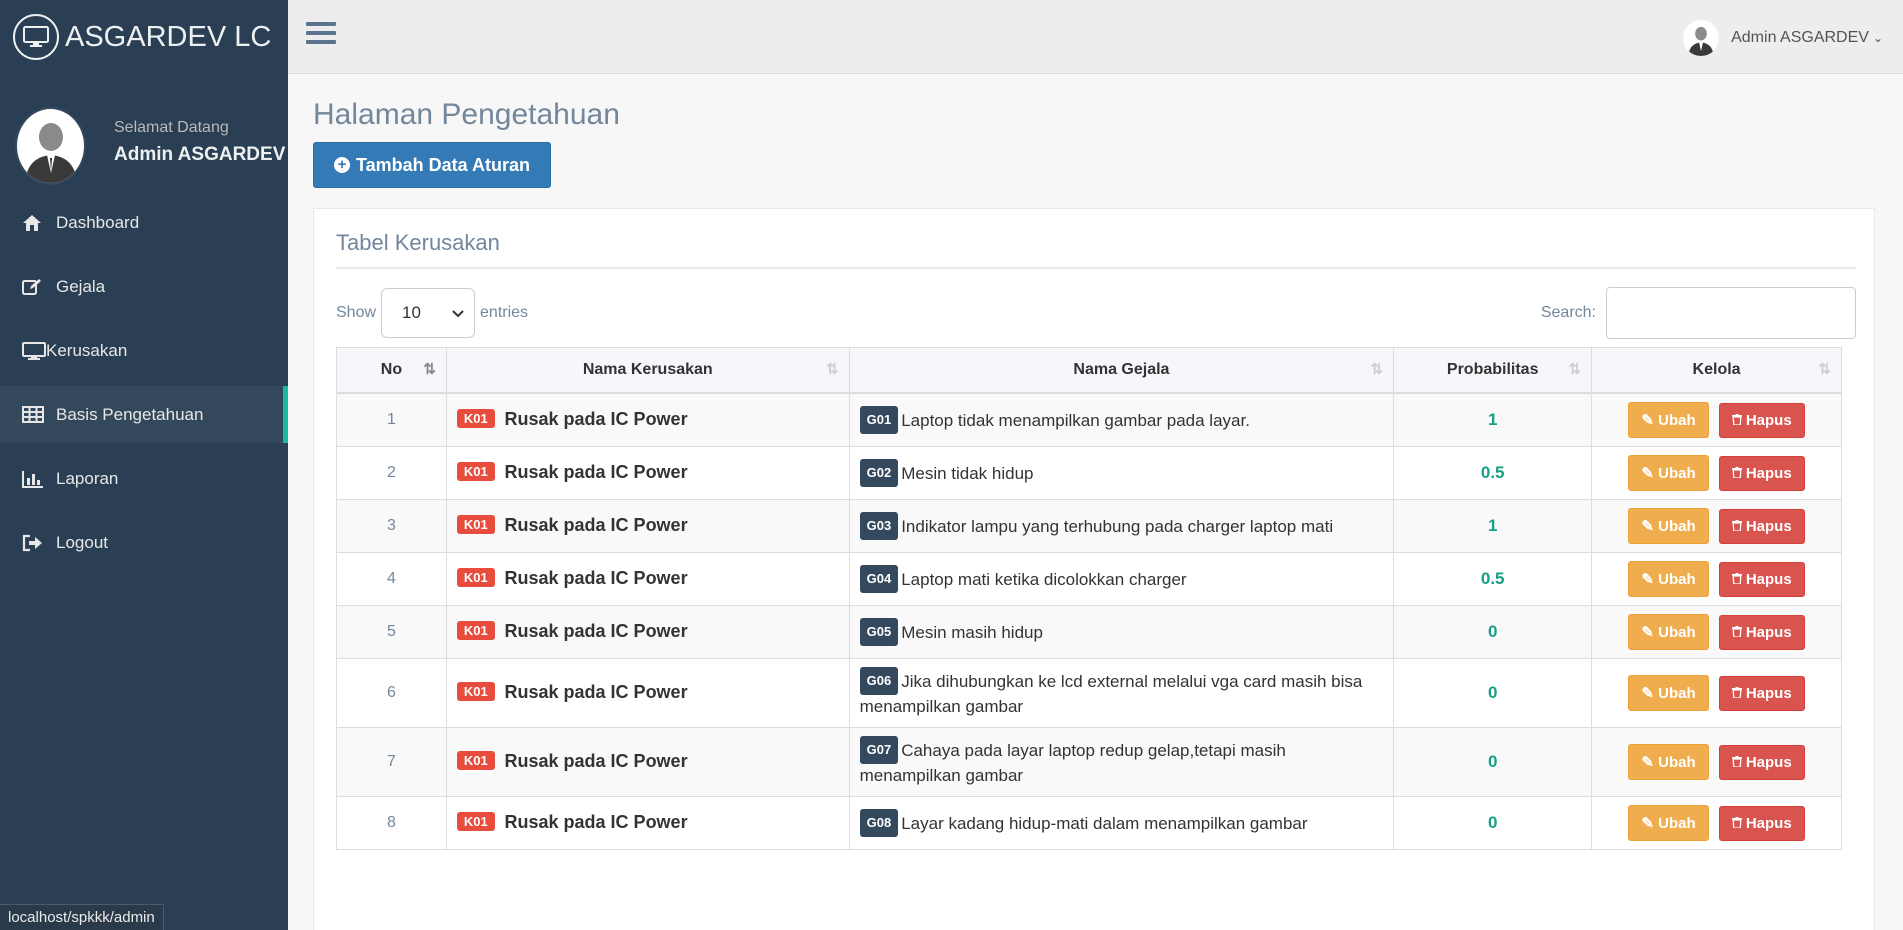  Describe the element at coordinates (967, 473) in the screenshot. I see `gejala-name: Mesin tidak hidup` at that location.